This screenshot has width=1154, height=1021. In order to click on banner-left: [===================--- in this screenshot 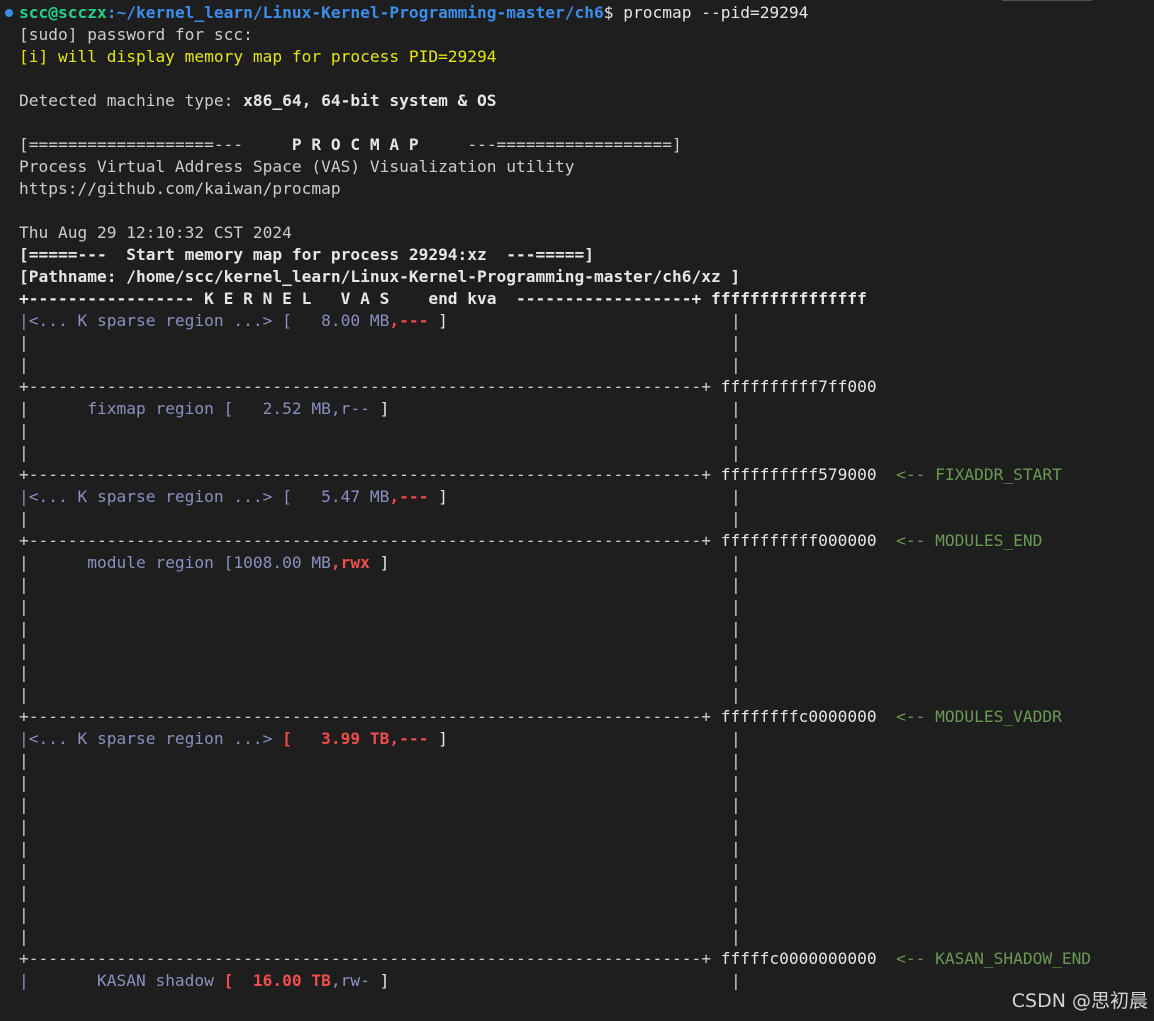, I will do `click(155, 144)`.